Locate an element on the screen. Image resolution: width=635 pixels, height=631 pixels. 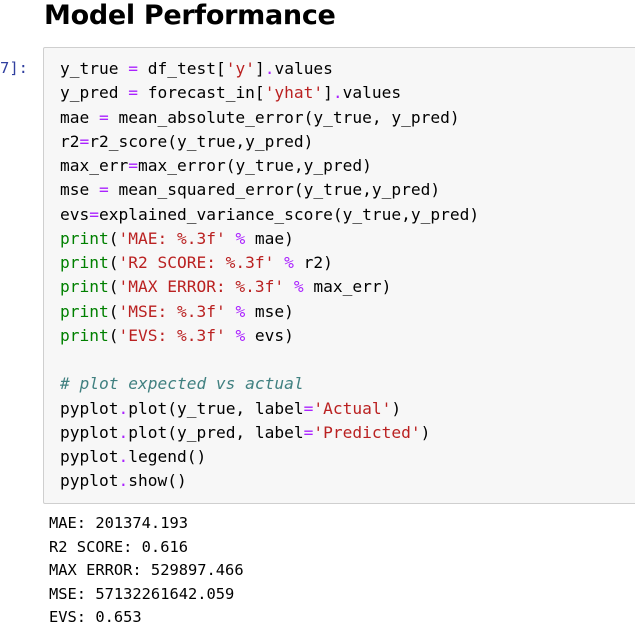
code-line: print('MAX ERROR: %.3f' % max_err) is located at coordinates (269, 287).